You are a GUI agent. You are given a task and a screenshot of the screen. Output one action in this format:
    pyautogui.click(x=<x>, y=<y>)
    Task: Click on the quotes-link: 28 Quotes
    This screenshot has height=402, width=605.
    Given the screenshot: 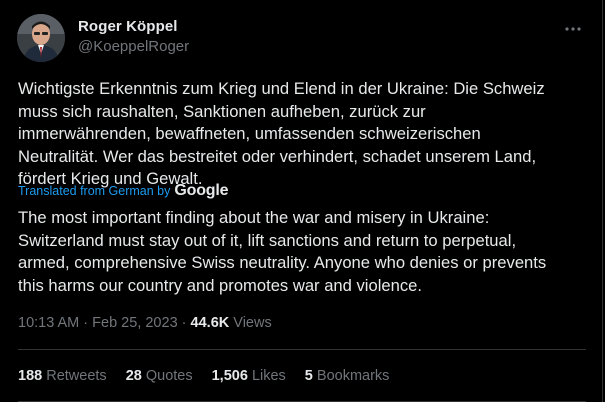 What is the action you would take?
    pyautogui.click(x=159, y=376)
    